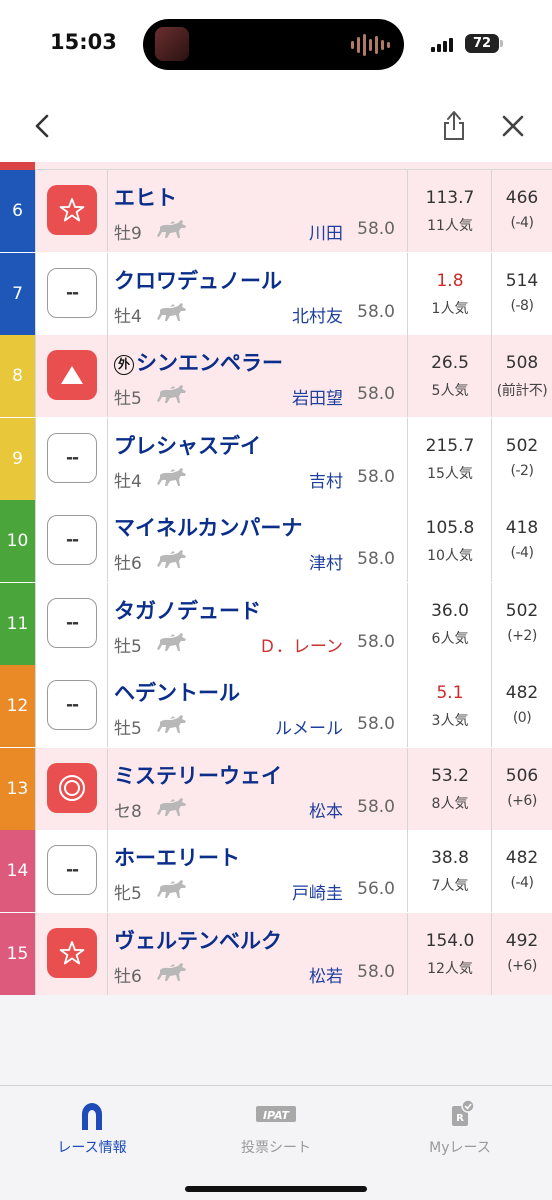  Describe the element at coordinates (317, 396) in the screenshot. I see `jockey-name: 岩田望` at that location.